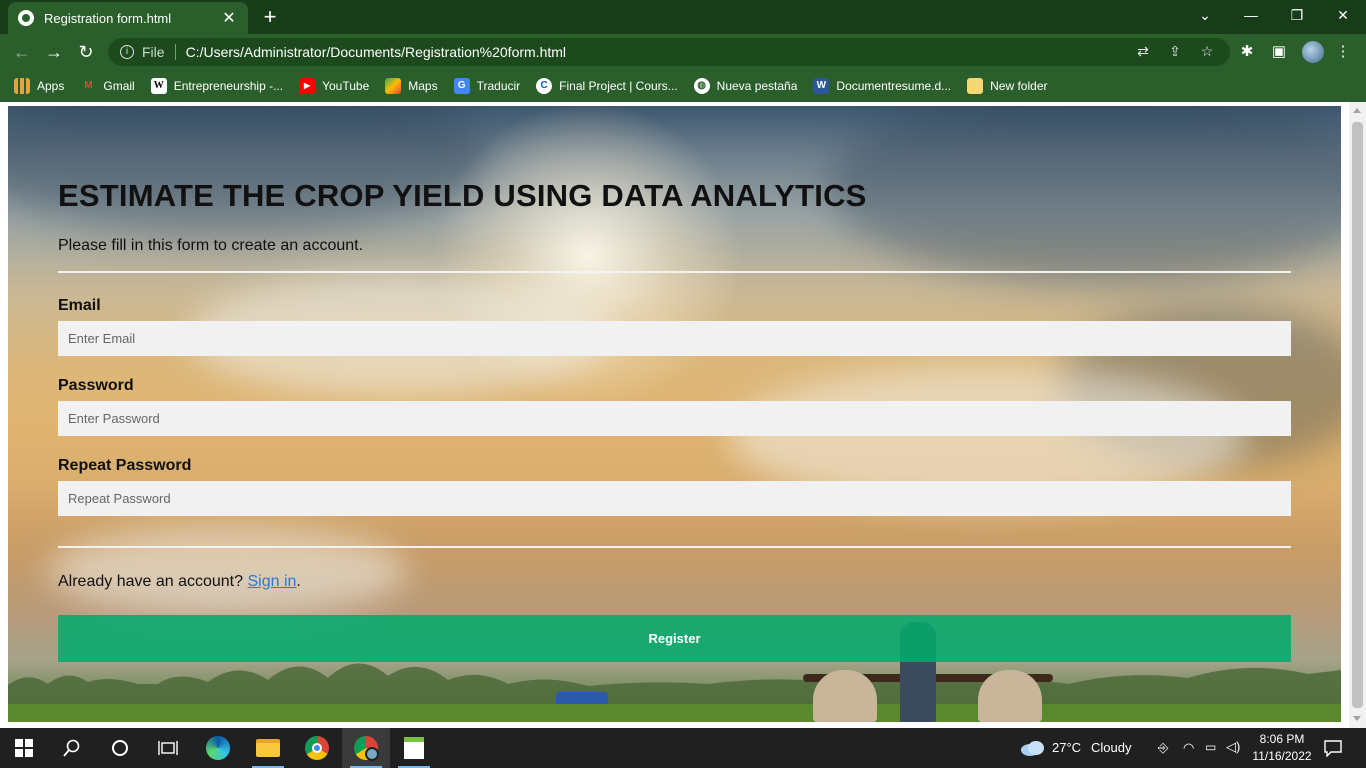 The height and width of the screenshot is (768, 1366). I want to click on reload-button: ↻, so click(86, 52).